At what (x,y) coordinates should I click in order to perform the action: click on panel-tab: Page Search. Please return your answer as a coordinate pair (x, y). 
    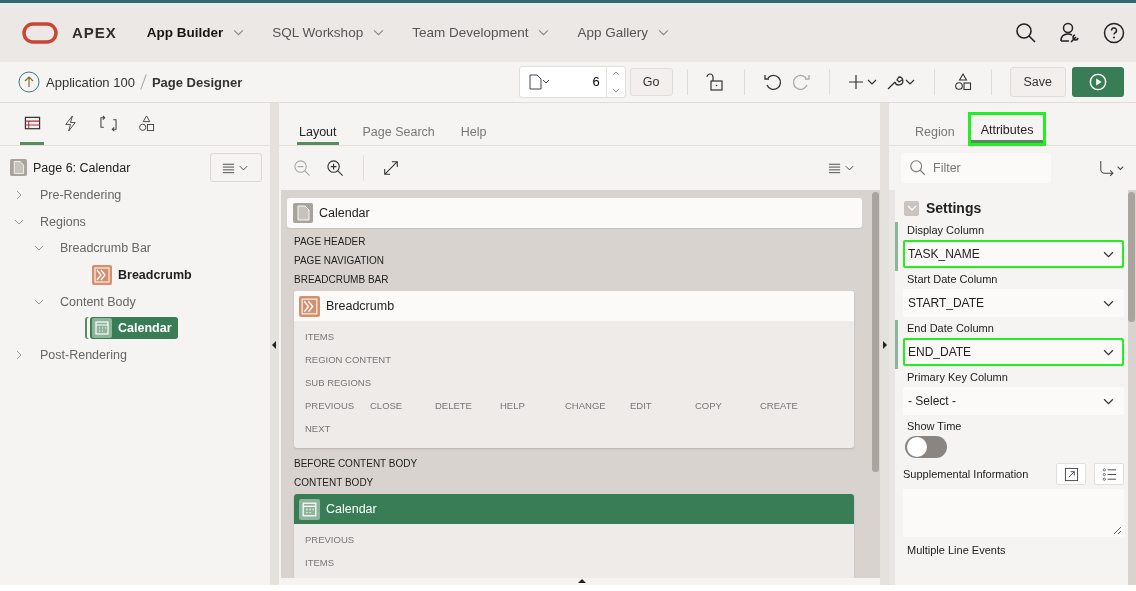
    Looking at the image, I should click on (398, 131).